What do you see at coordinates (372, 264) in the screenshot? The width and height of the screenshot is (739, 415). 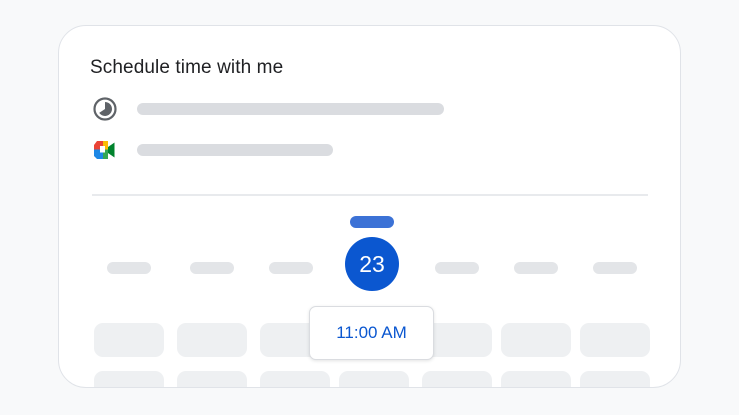 I see `selected-date: 23` at bounding box center [372, 264].